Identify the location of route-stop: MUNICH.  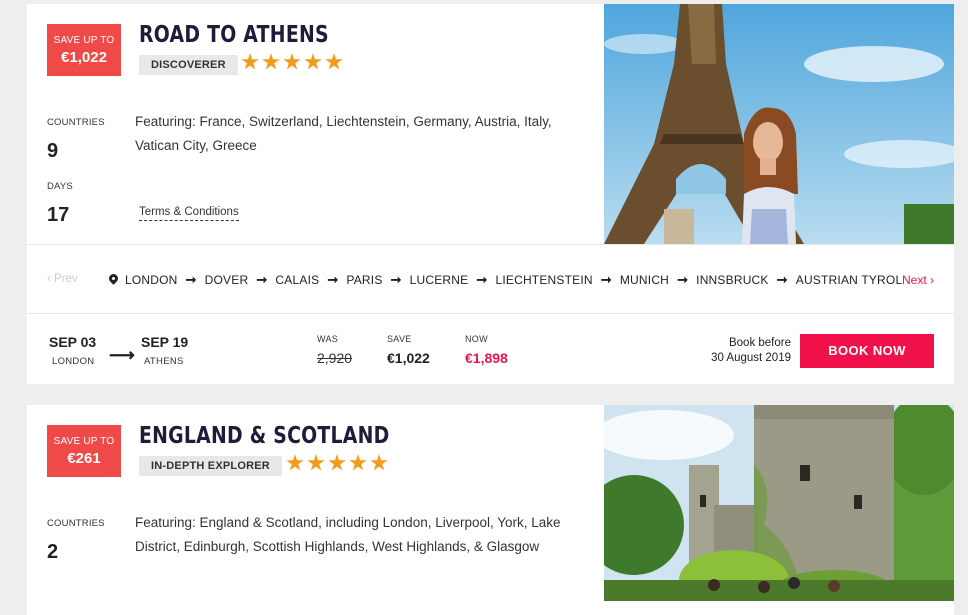
(644, 280).